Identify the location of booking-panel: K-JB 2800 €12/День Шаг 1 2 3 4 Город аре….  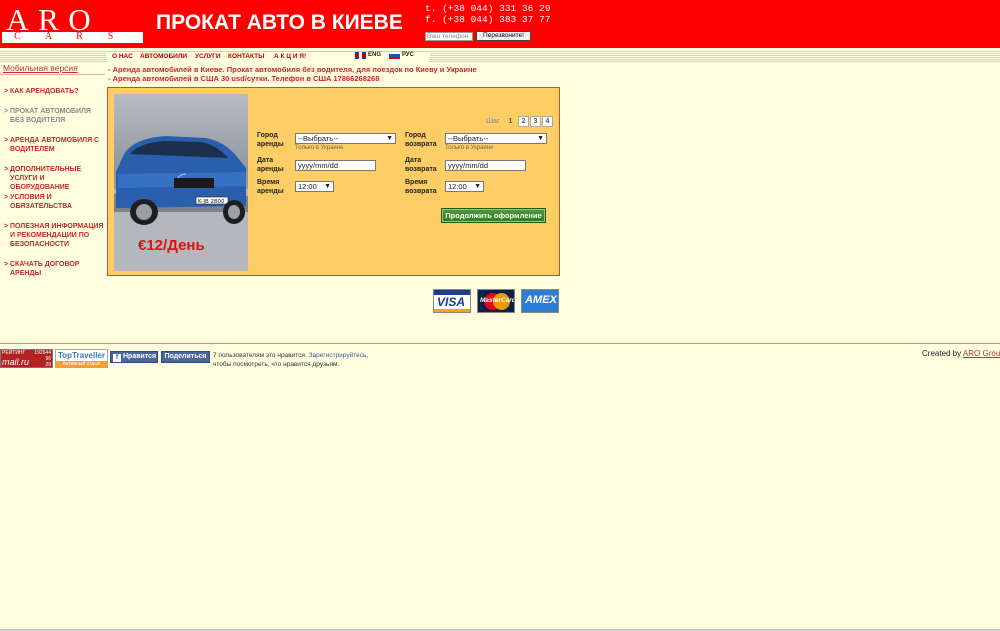
(333, 181).